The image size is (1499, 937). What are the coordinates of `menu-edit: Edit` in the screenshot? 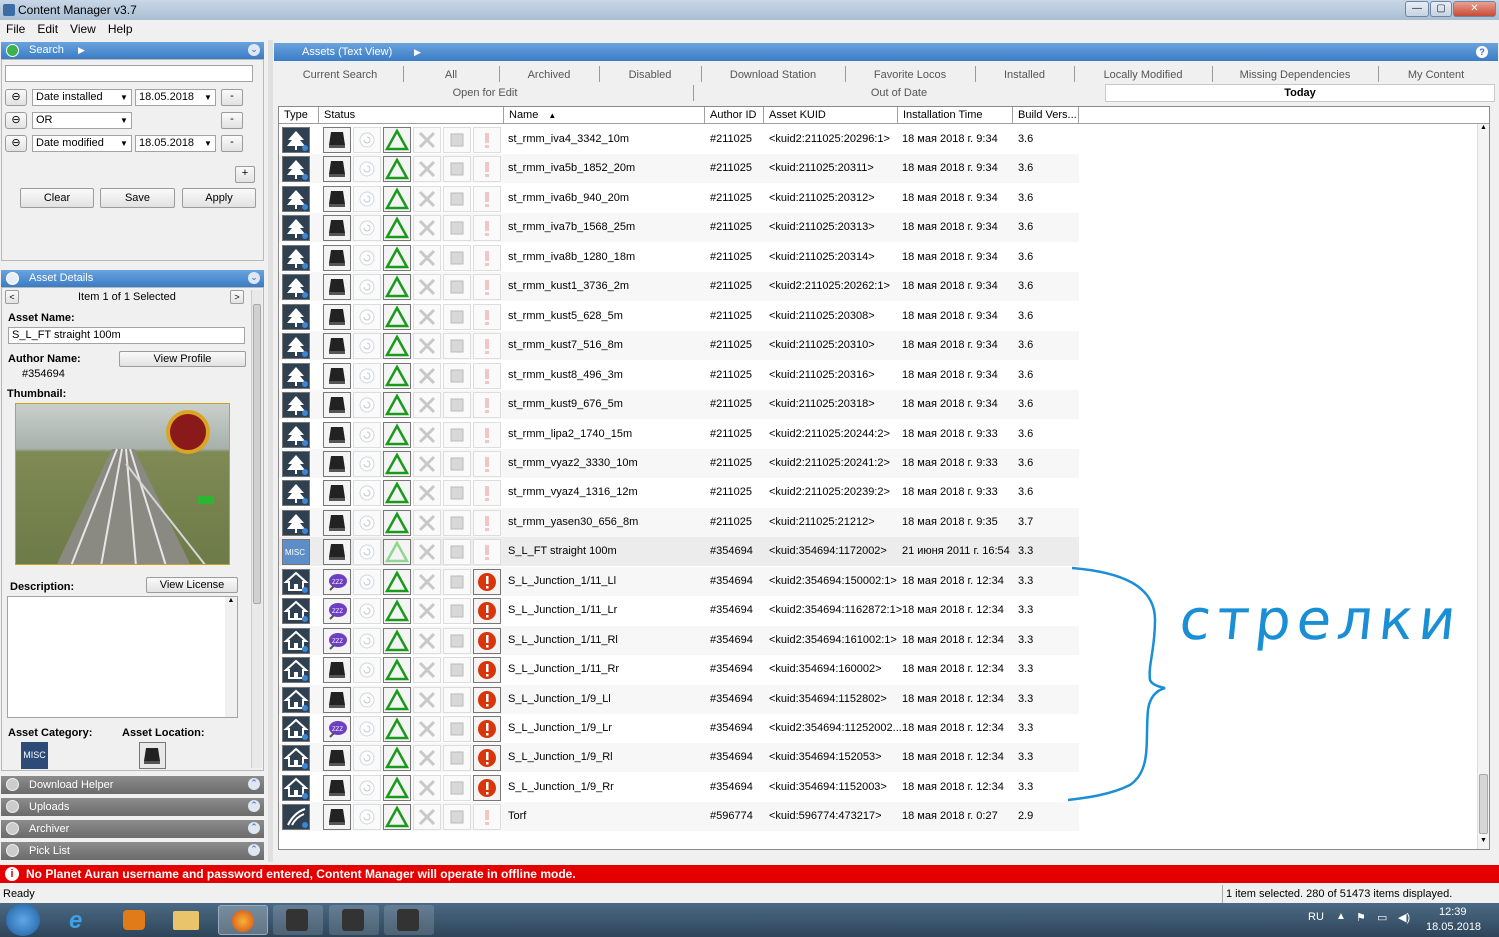 It's located at (47, 29).